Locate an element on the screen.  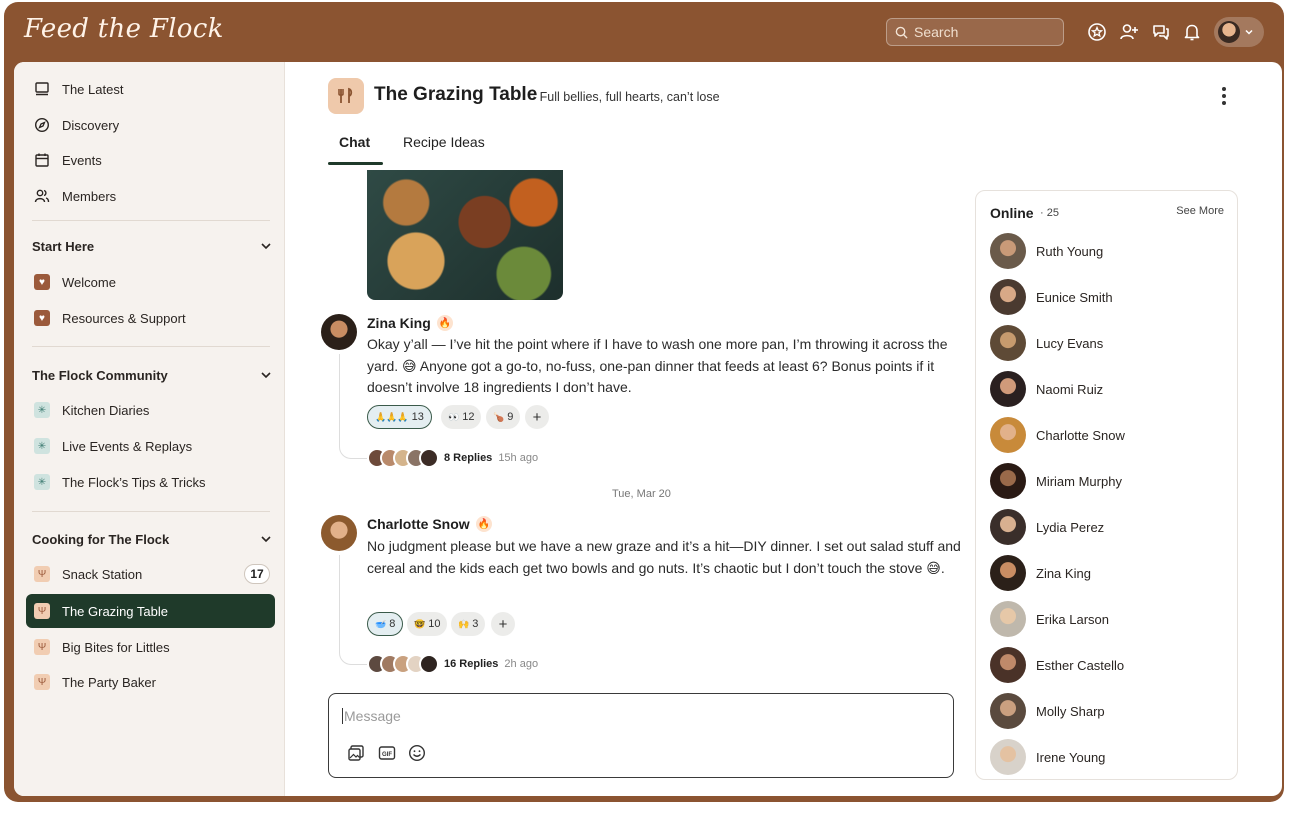
reaction-pill: 👀 12 is located at coordinates (461, 417).